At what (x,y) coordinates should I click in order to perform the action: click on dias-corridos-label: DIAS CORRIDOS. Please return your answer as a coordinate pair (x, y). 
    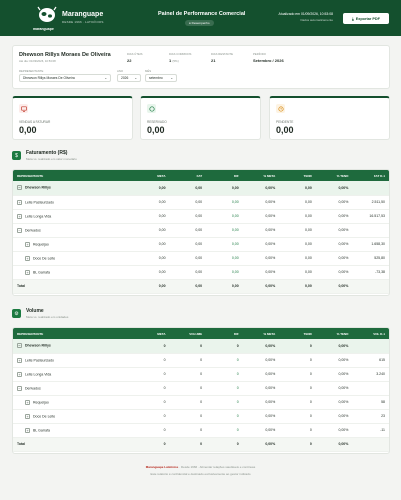
    Looking at the image, I should click on (180, 54).